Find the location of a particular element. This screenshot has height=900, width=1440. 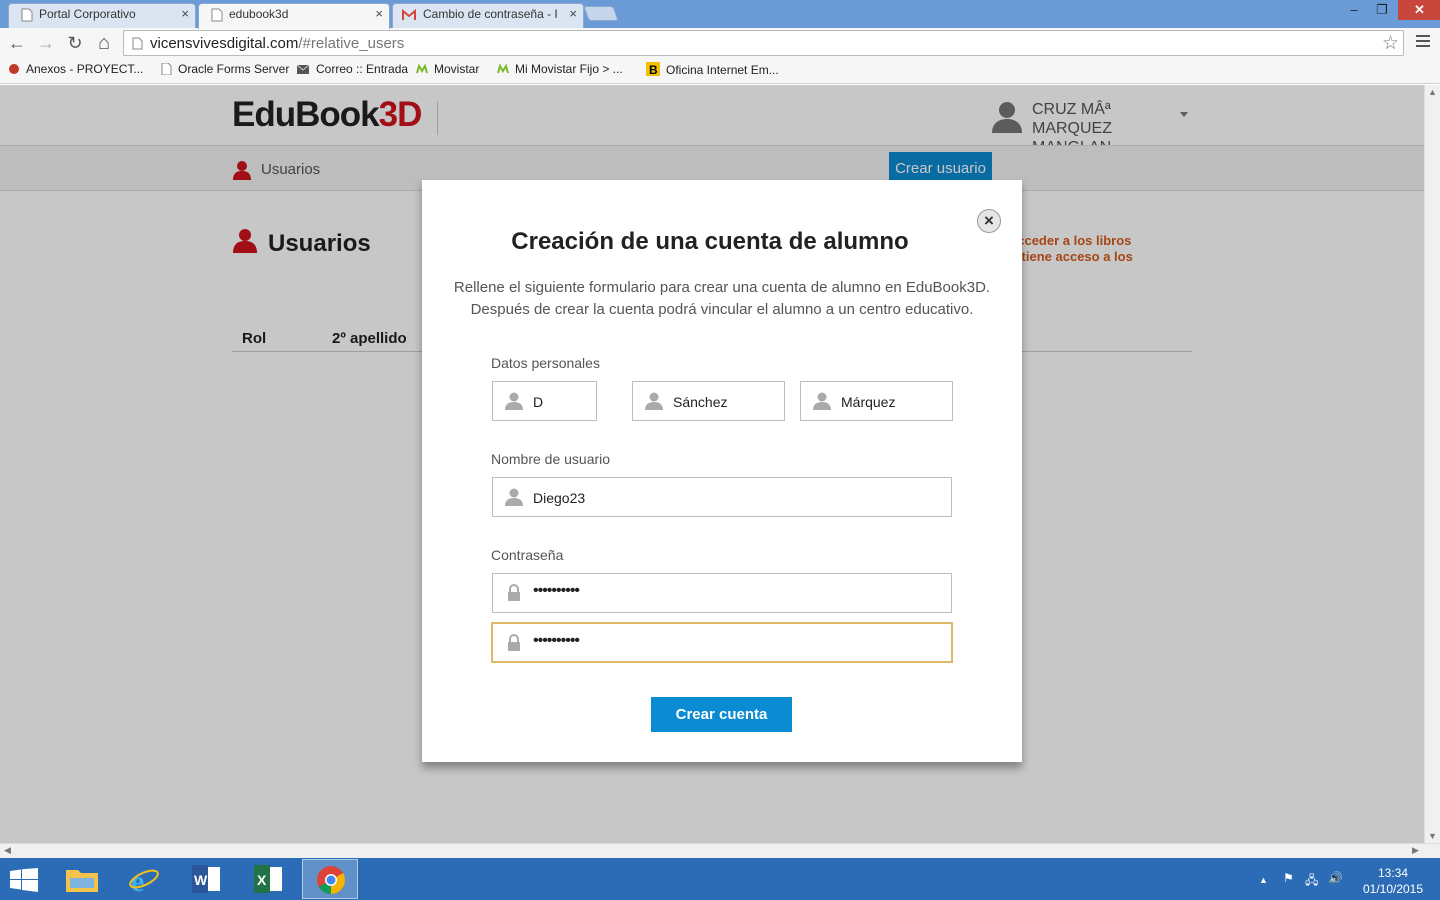

maximize-button: ❐ is located at coordinates (1382, 10).